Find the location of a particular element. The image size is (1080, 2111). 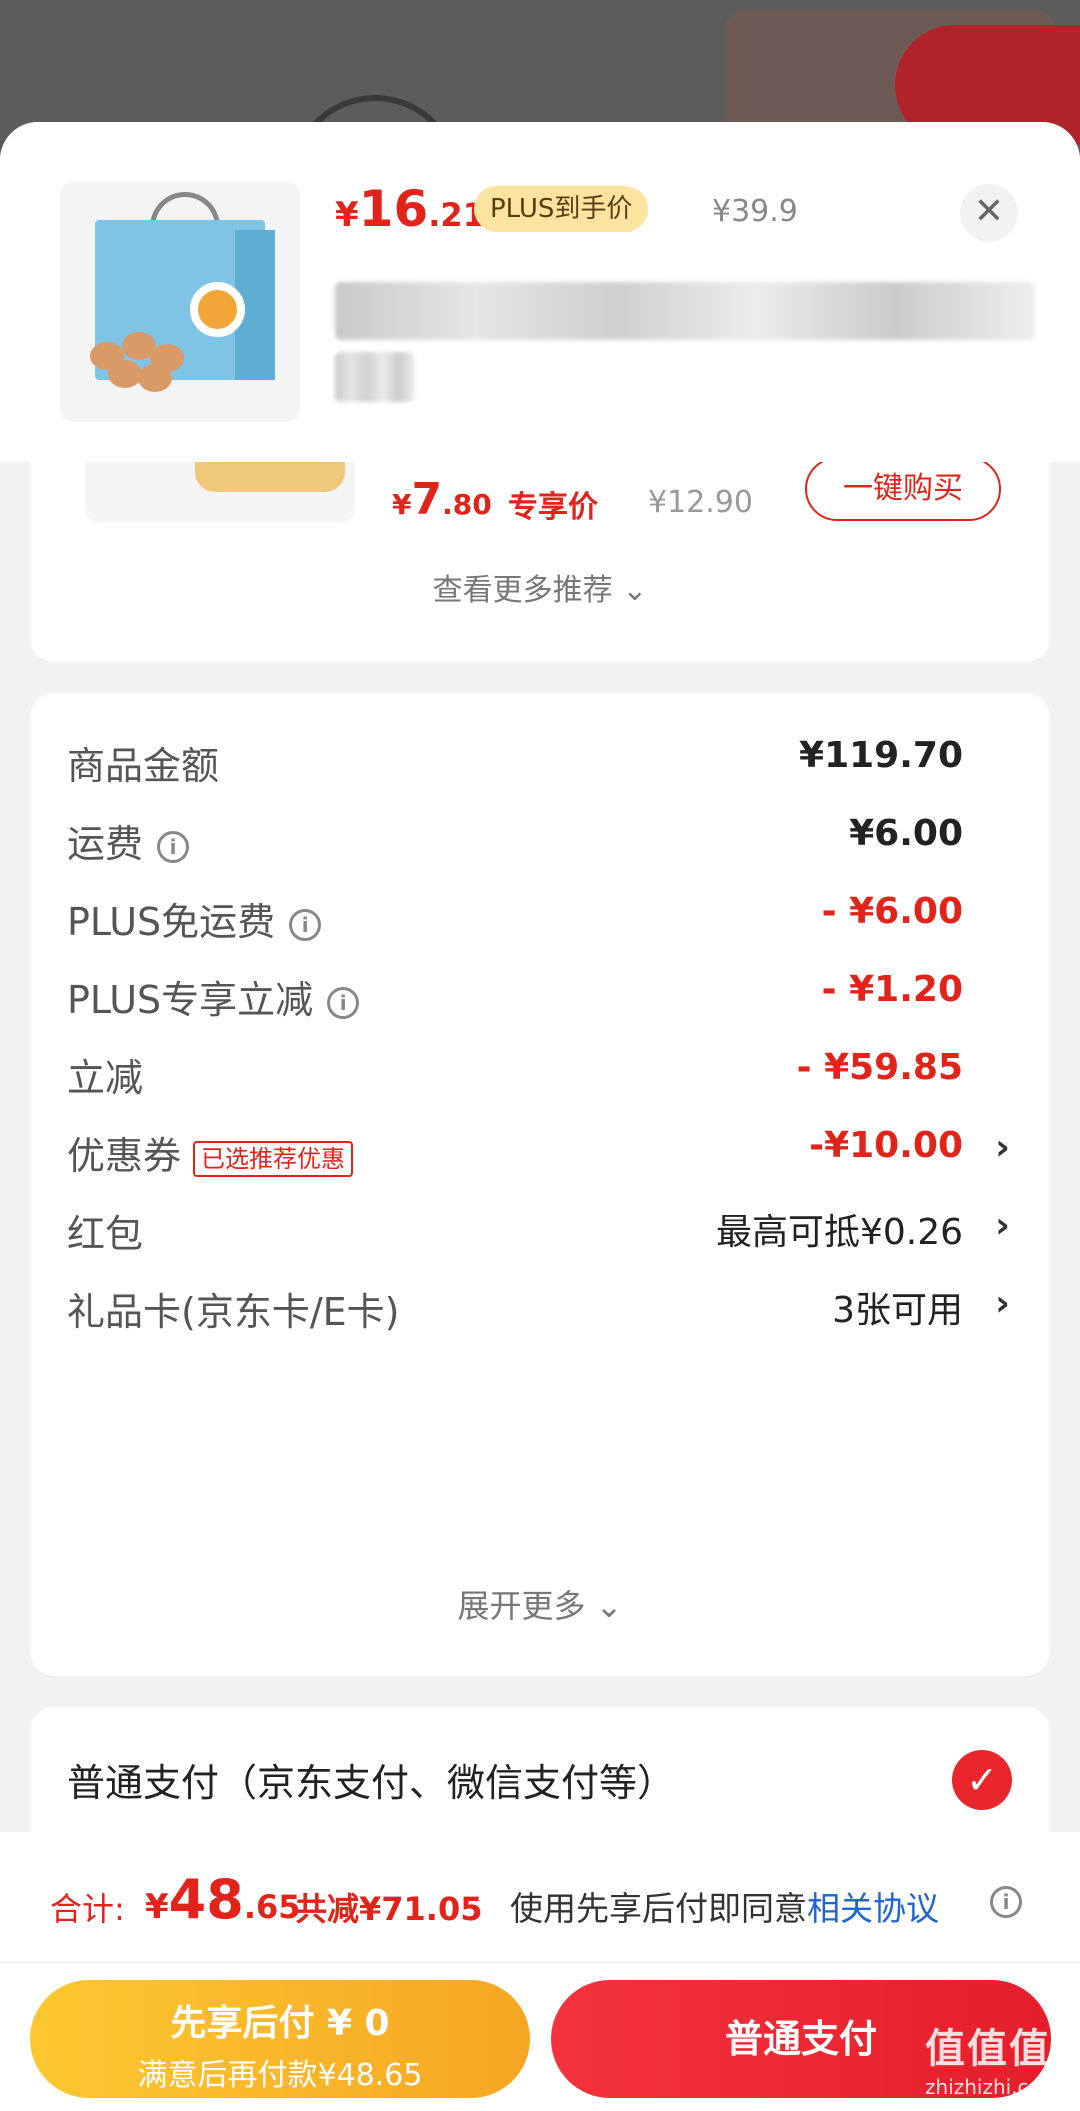

row-value: - ¥6.00 is located at coordinates (892, 911).